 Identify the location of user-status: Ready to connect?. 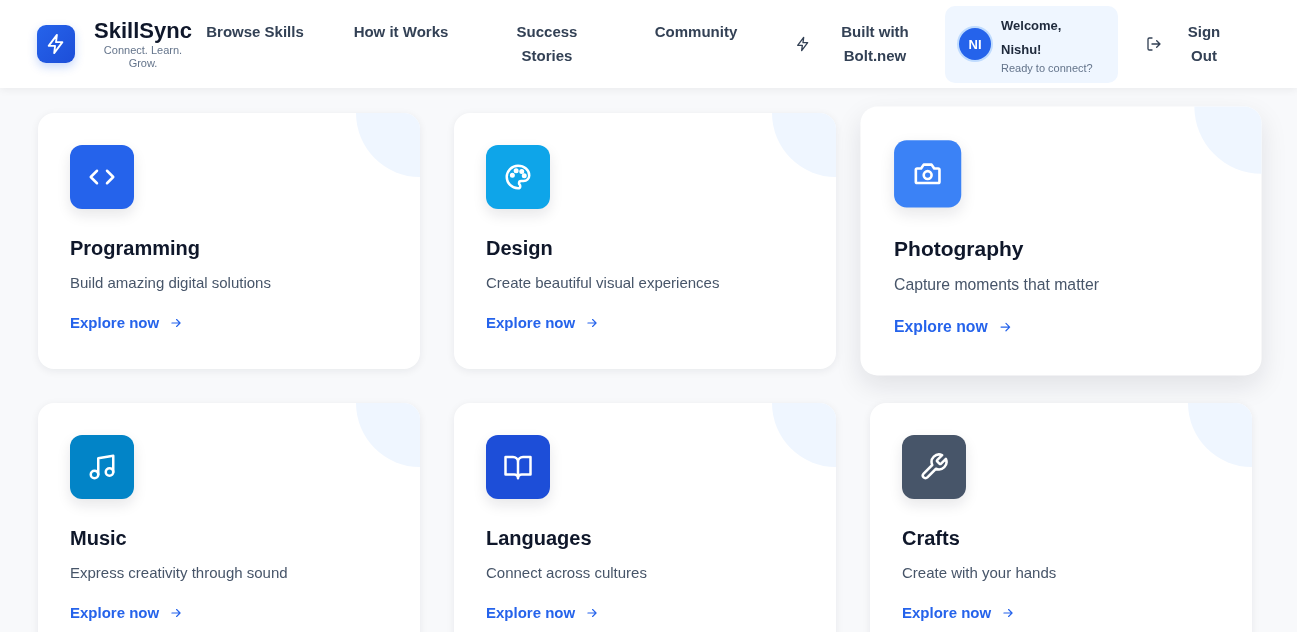
(1047, 68).